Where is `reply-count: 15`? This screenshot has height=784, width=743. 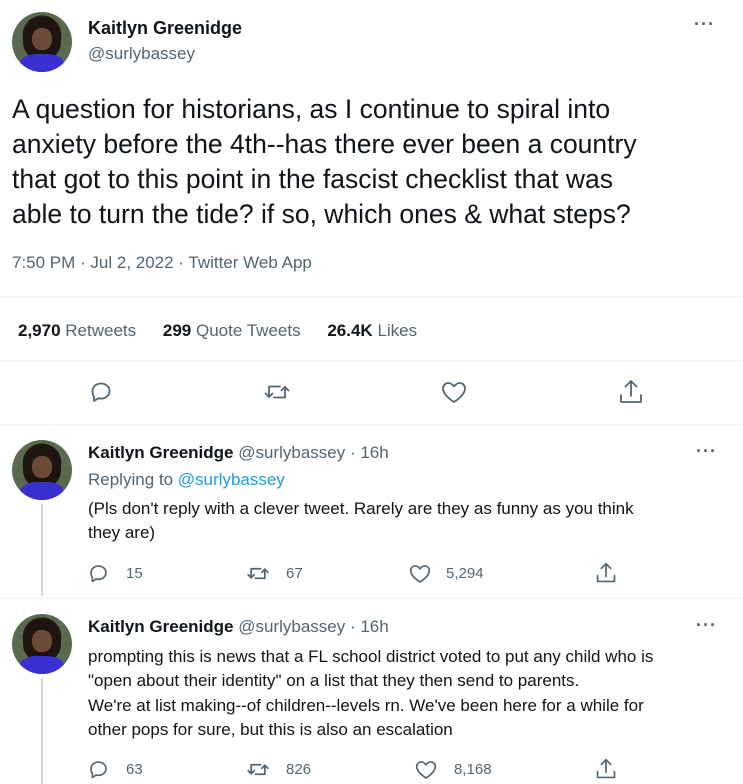 reply-count: 15 is located at coordinates (134, 573).